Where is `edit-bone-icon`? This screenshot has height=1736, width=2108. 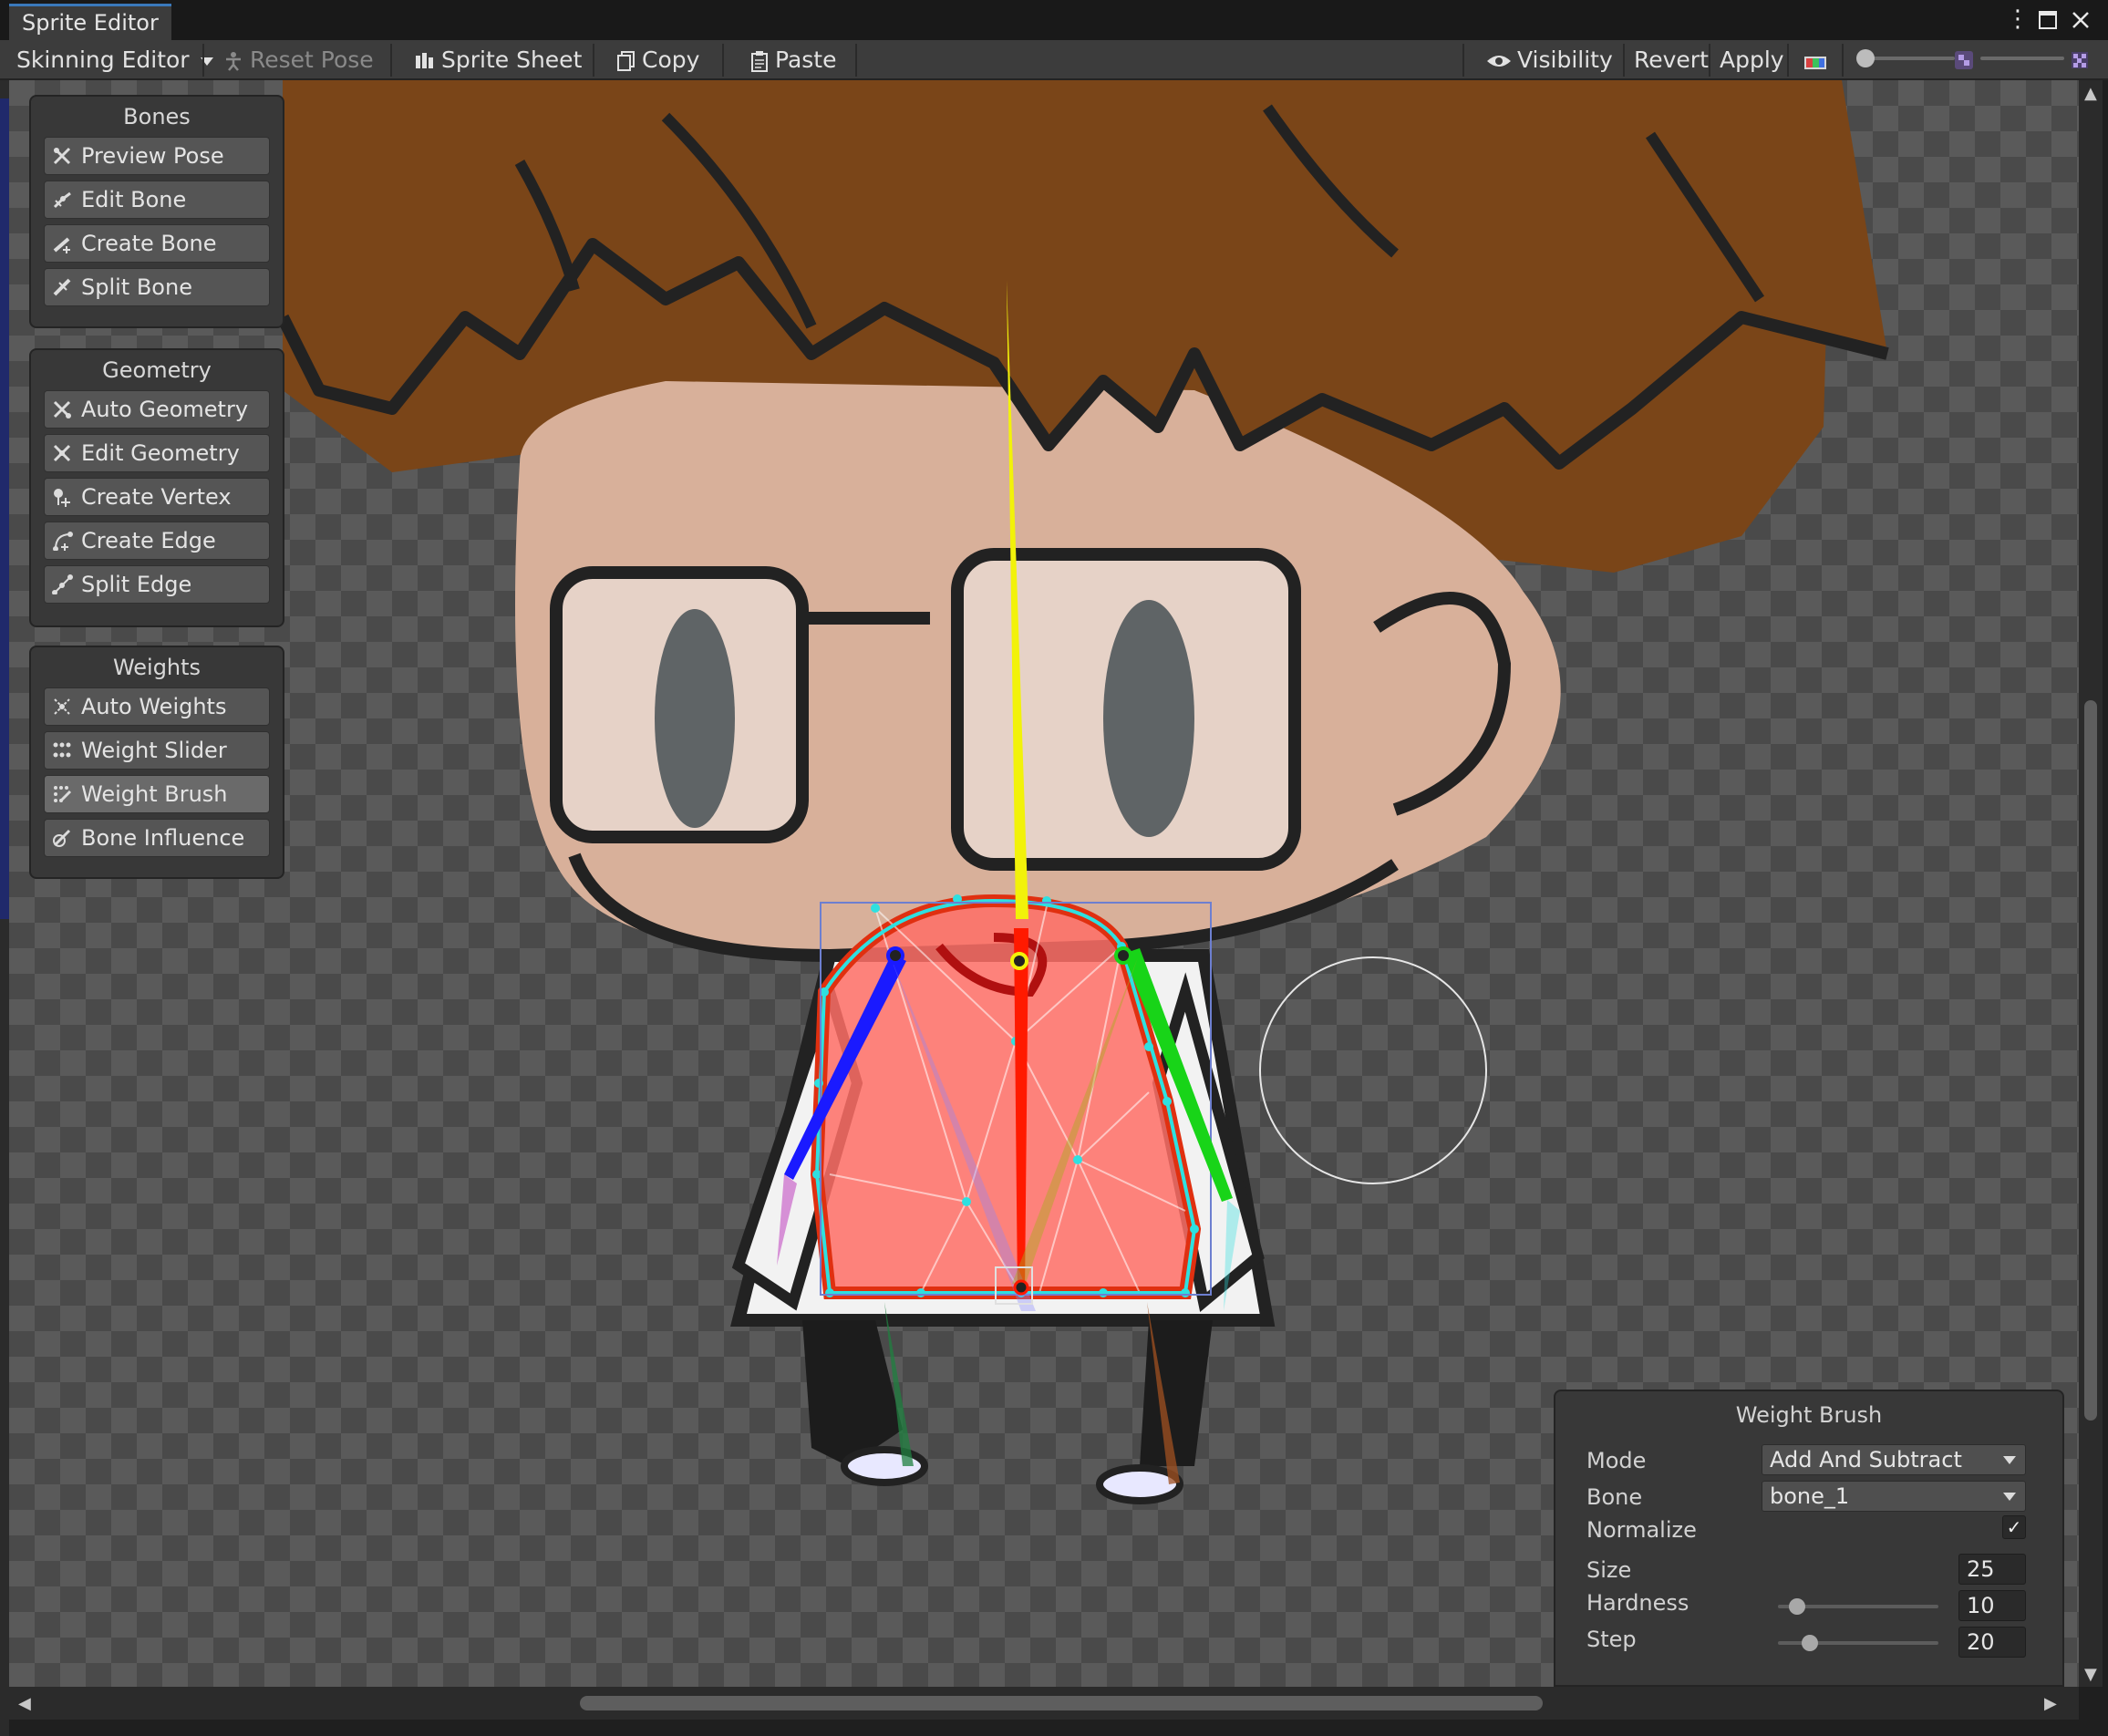
edit-bone-icon is located at coordinates (62, 200).